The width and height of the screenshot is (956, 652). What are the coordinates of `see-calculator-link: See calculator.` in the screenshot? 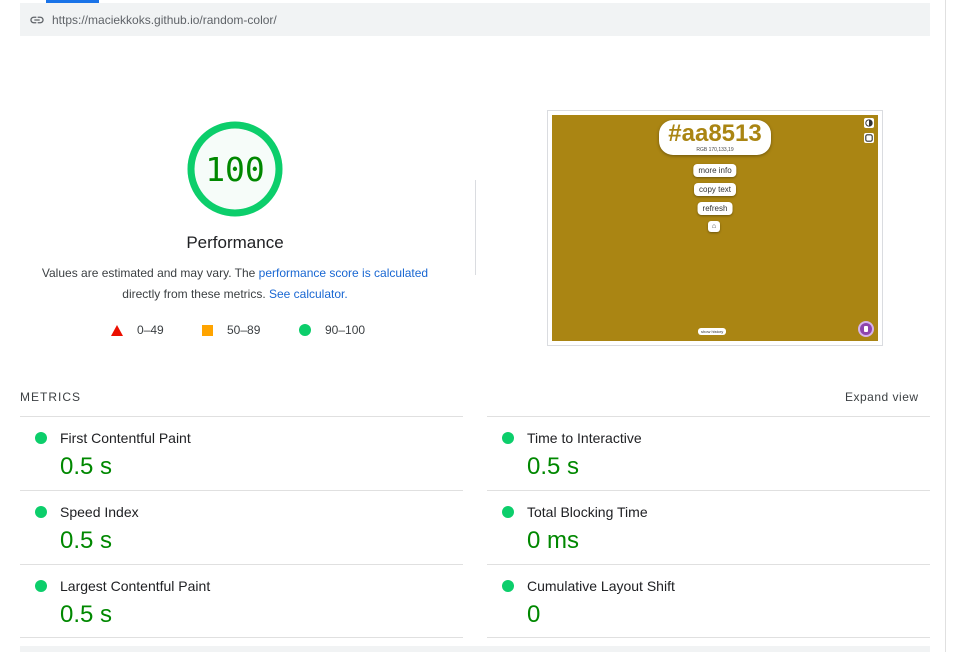 It's located at (308, 294).